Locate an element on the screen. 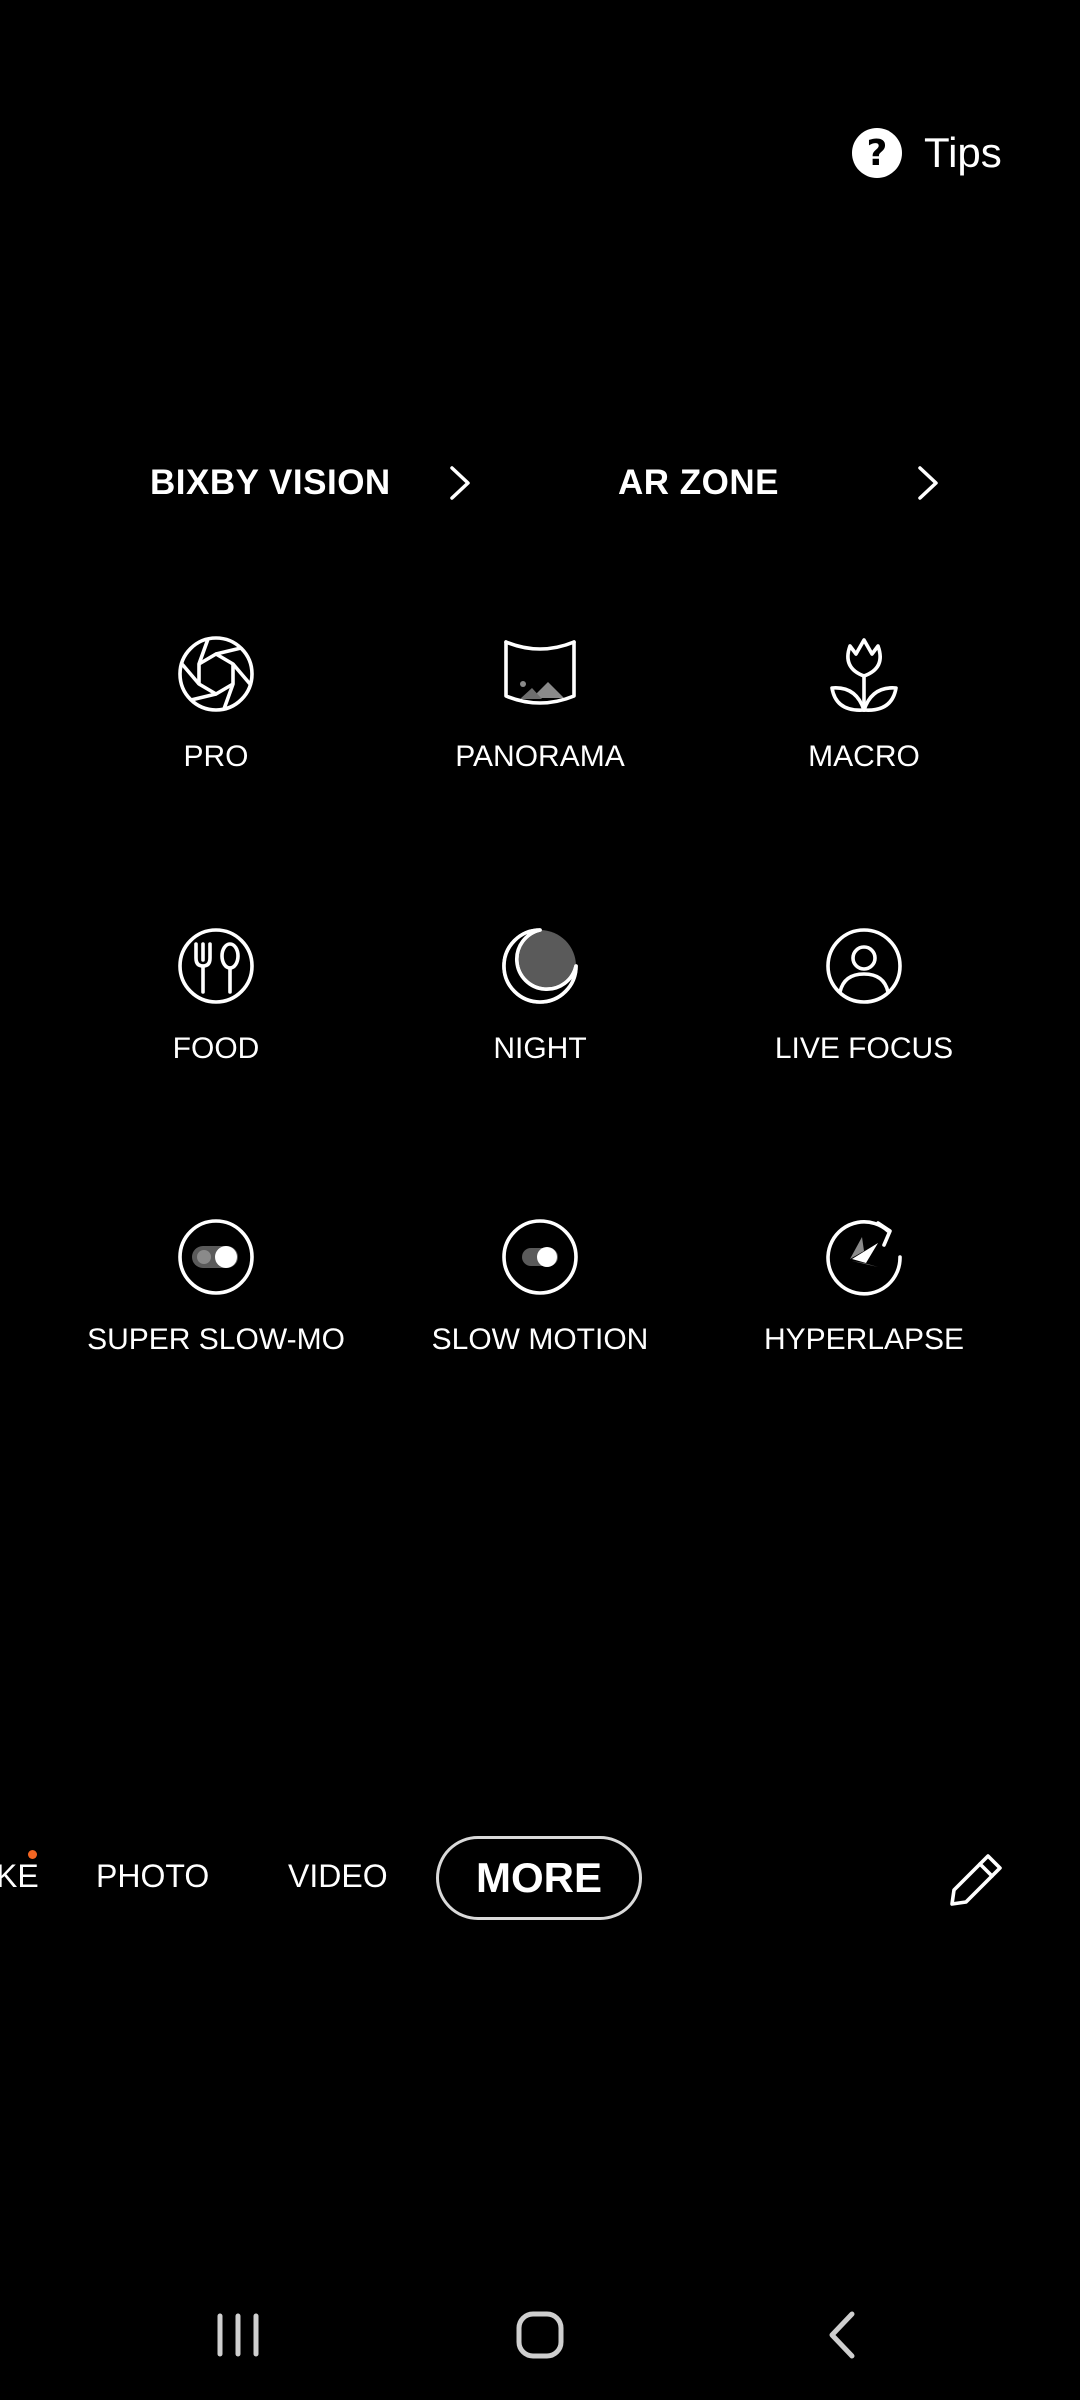 This screenshot has height=2400, width=1080. mode-panorama: PANORAMA is located at coordinates (540, 727).